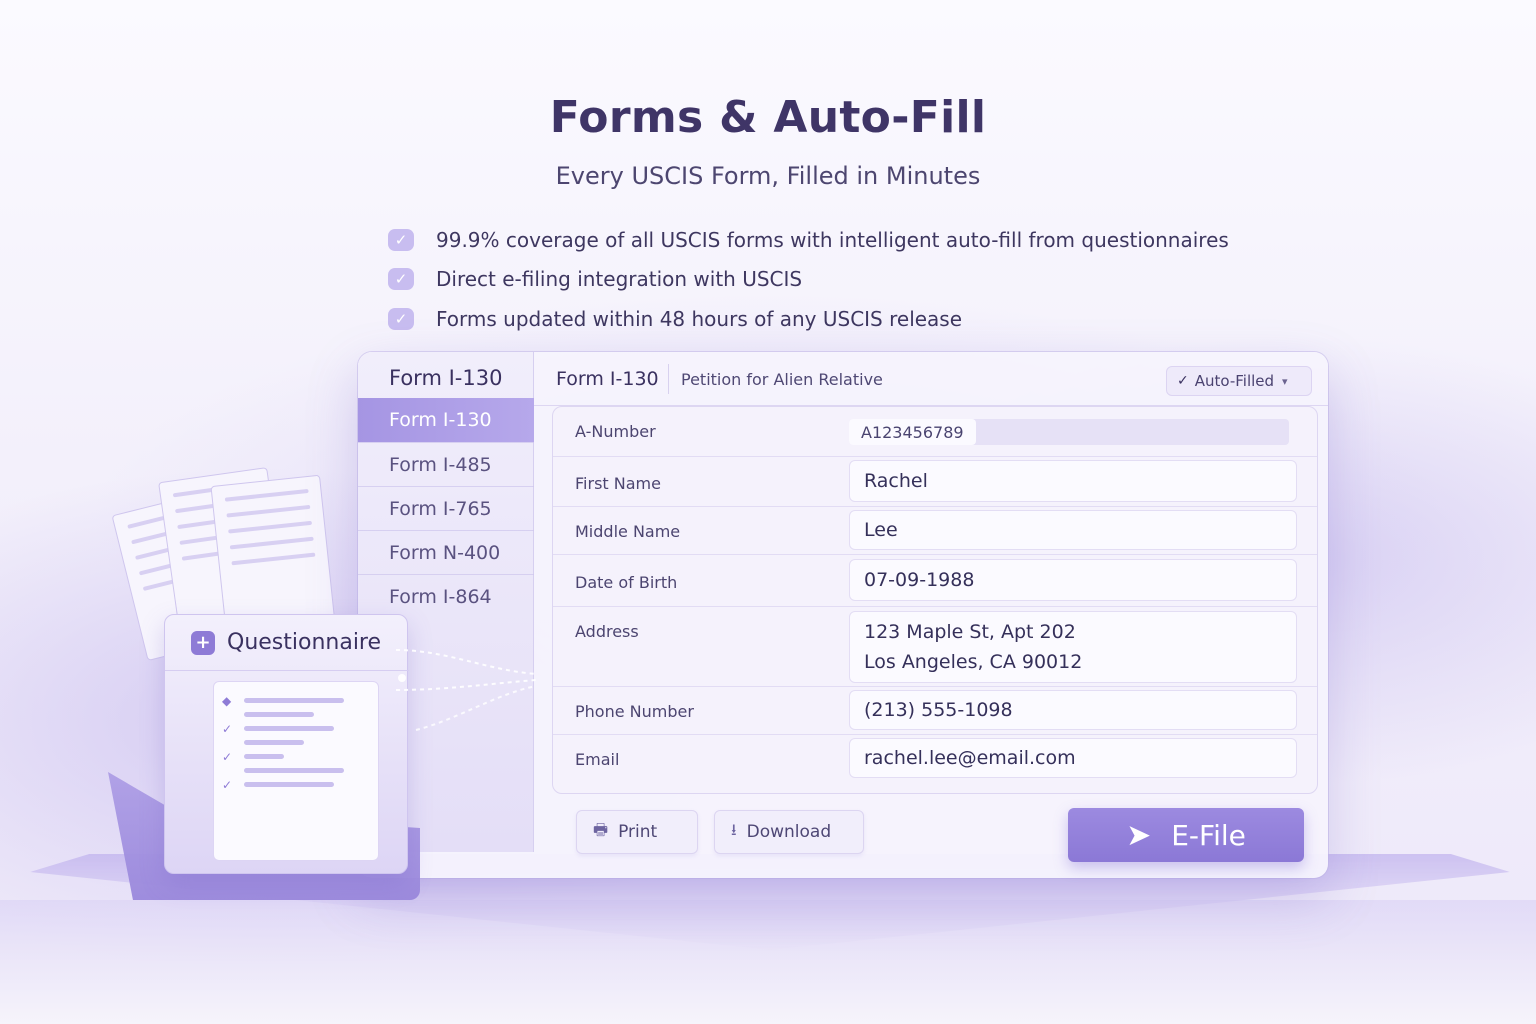 The image size is (1536, 1024). Describe the element at coordinates (768, 117) in the screenshot. I see `page-title: Forms & Auto-Fill` at that location.